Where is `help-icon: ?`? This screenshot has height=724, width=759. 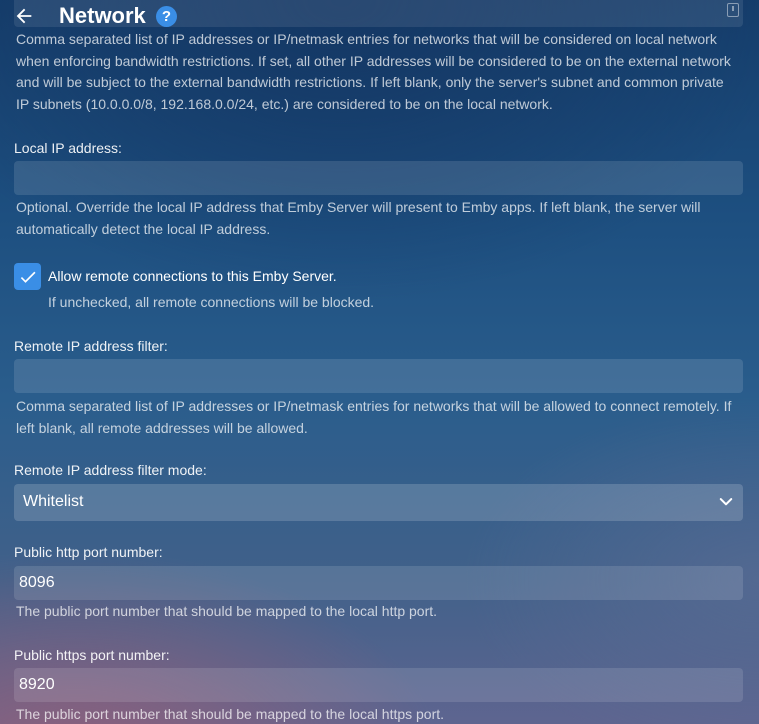 help-icon: ? is located at coordinates (166, 16).